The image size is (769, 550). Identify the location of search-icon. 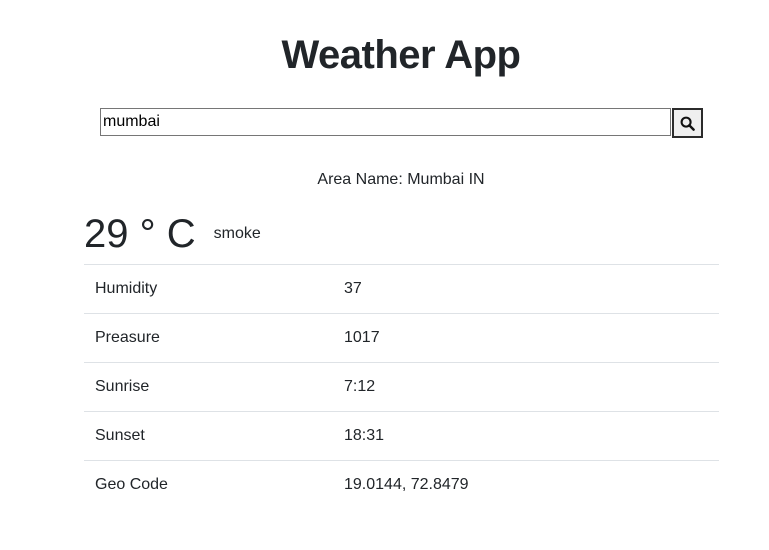
(687, 123).